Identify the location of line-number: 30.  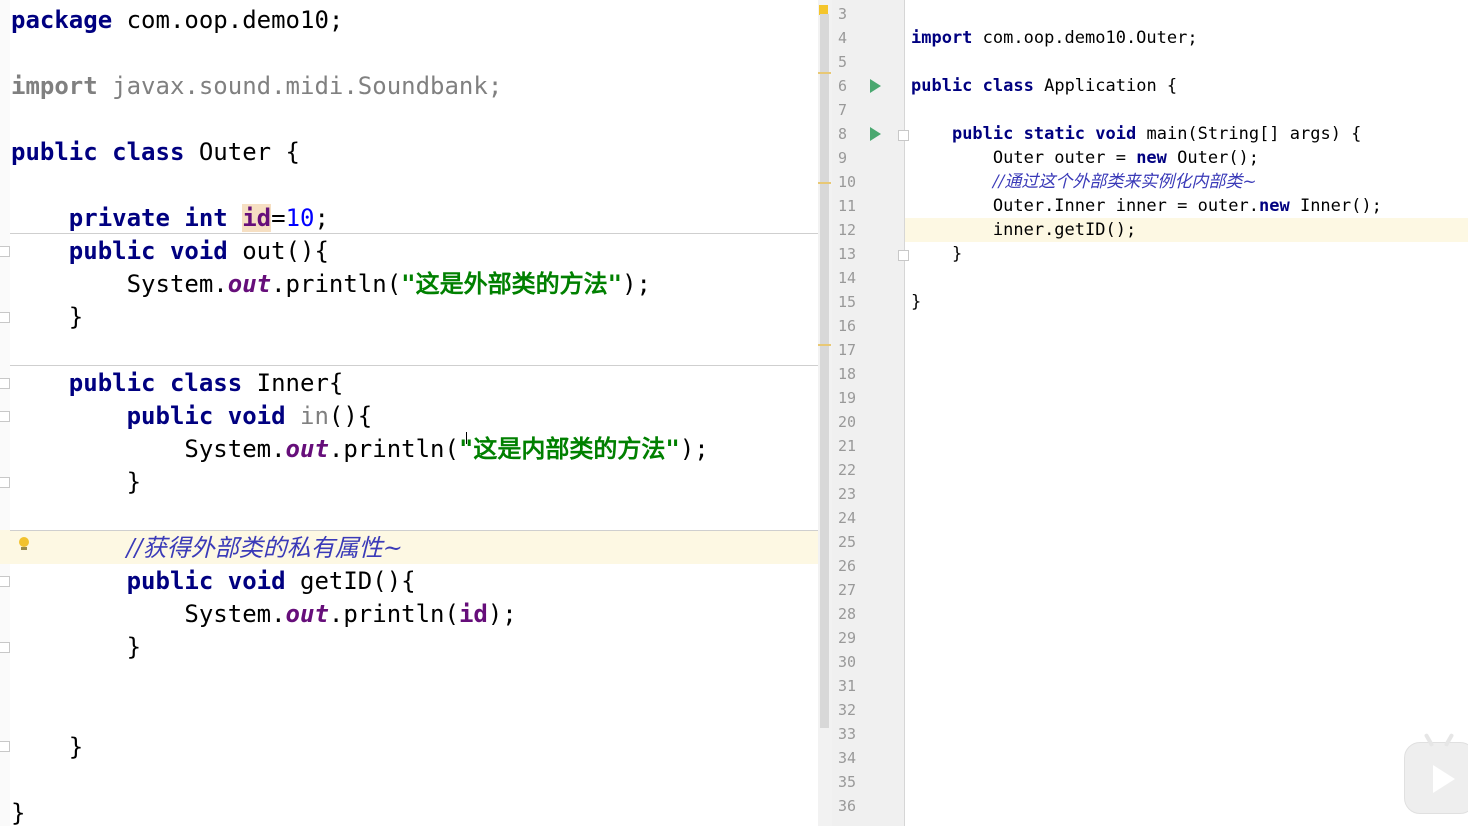
(847, 662).